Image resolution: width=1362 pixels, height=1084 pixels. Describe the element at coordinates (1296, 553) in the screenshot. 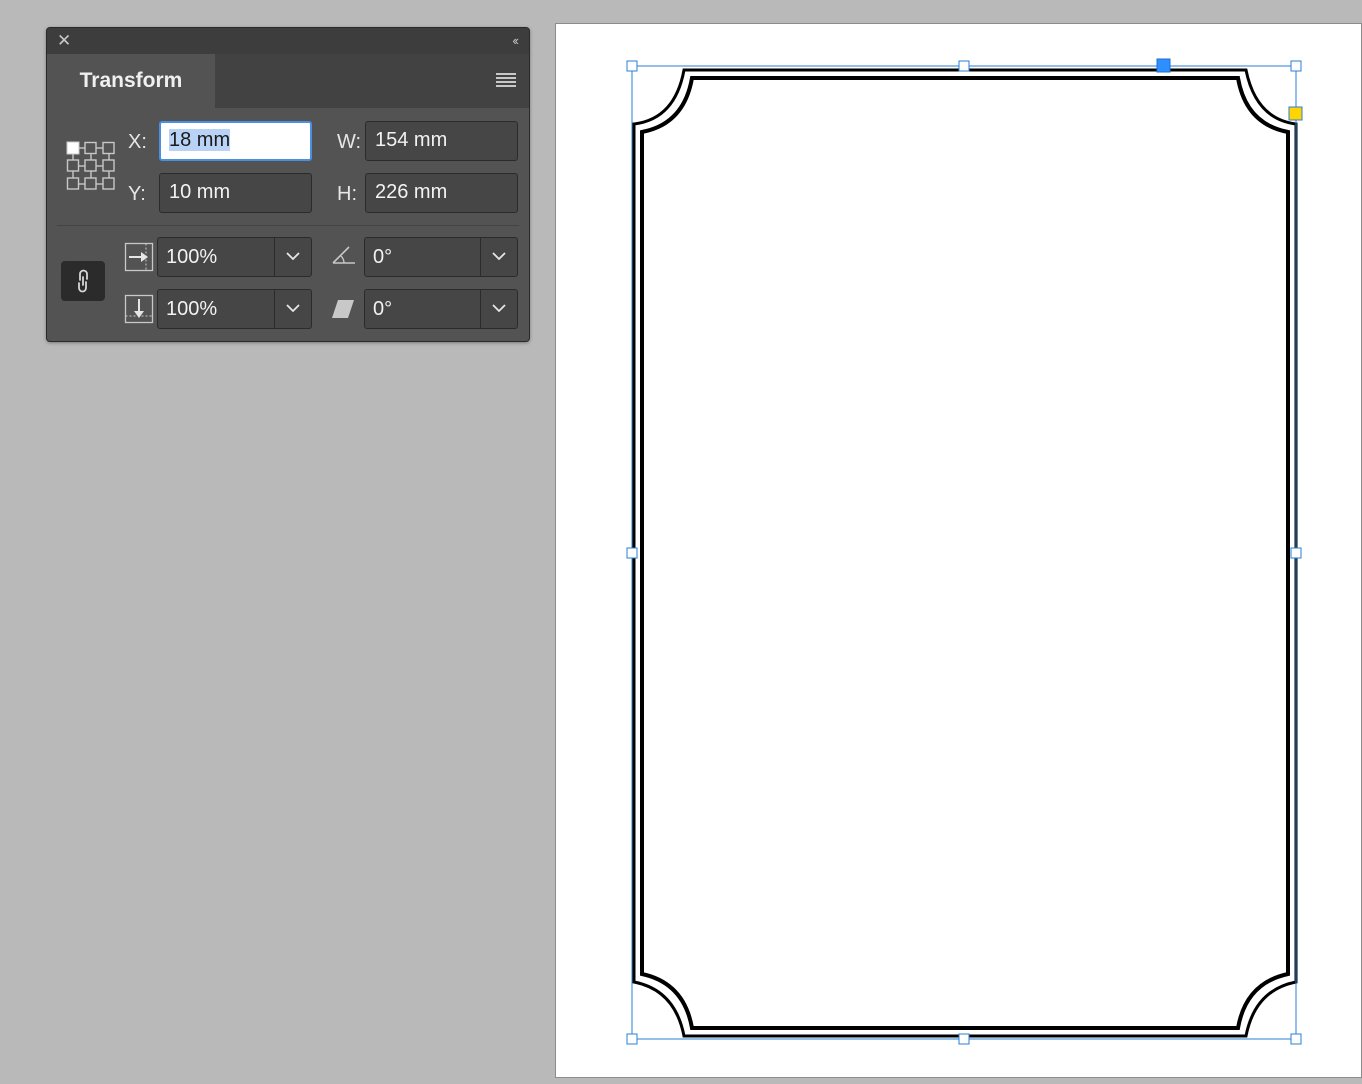

I see `handle-middle-right` at that location.